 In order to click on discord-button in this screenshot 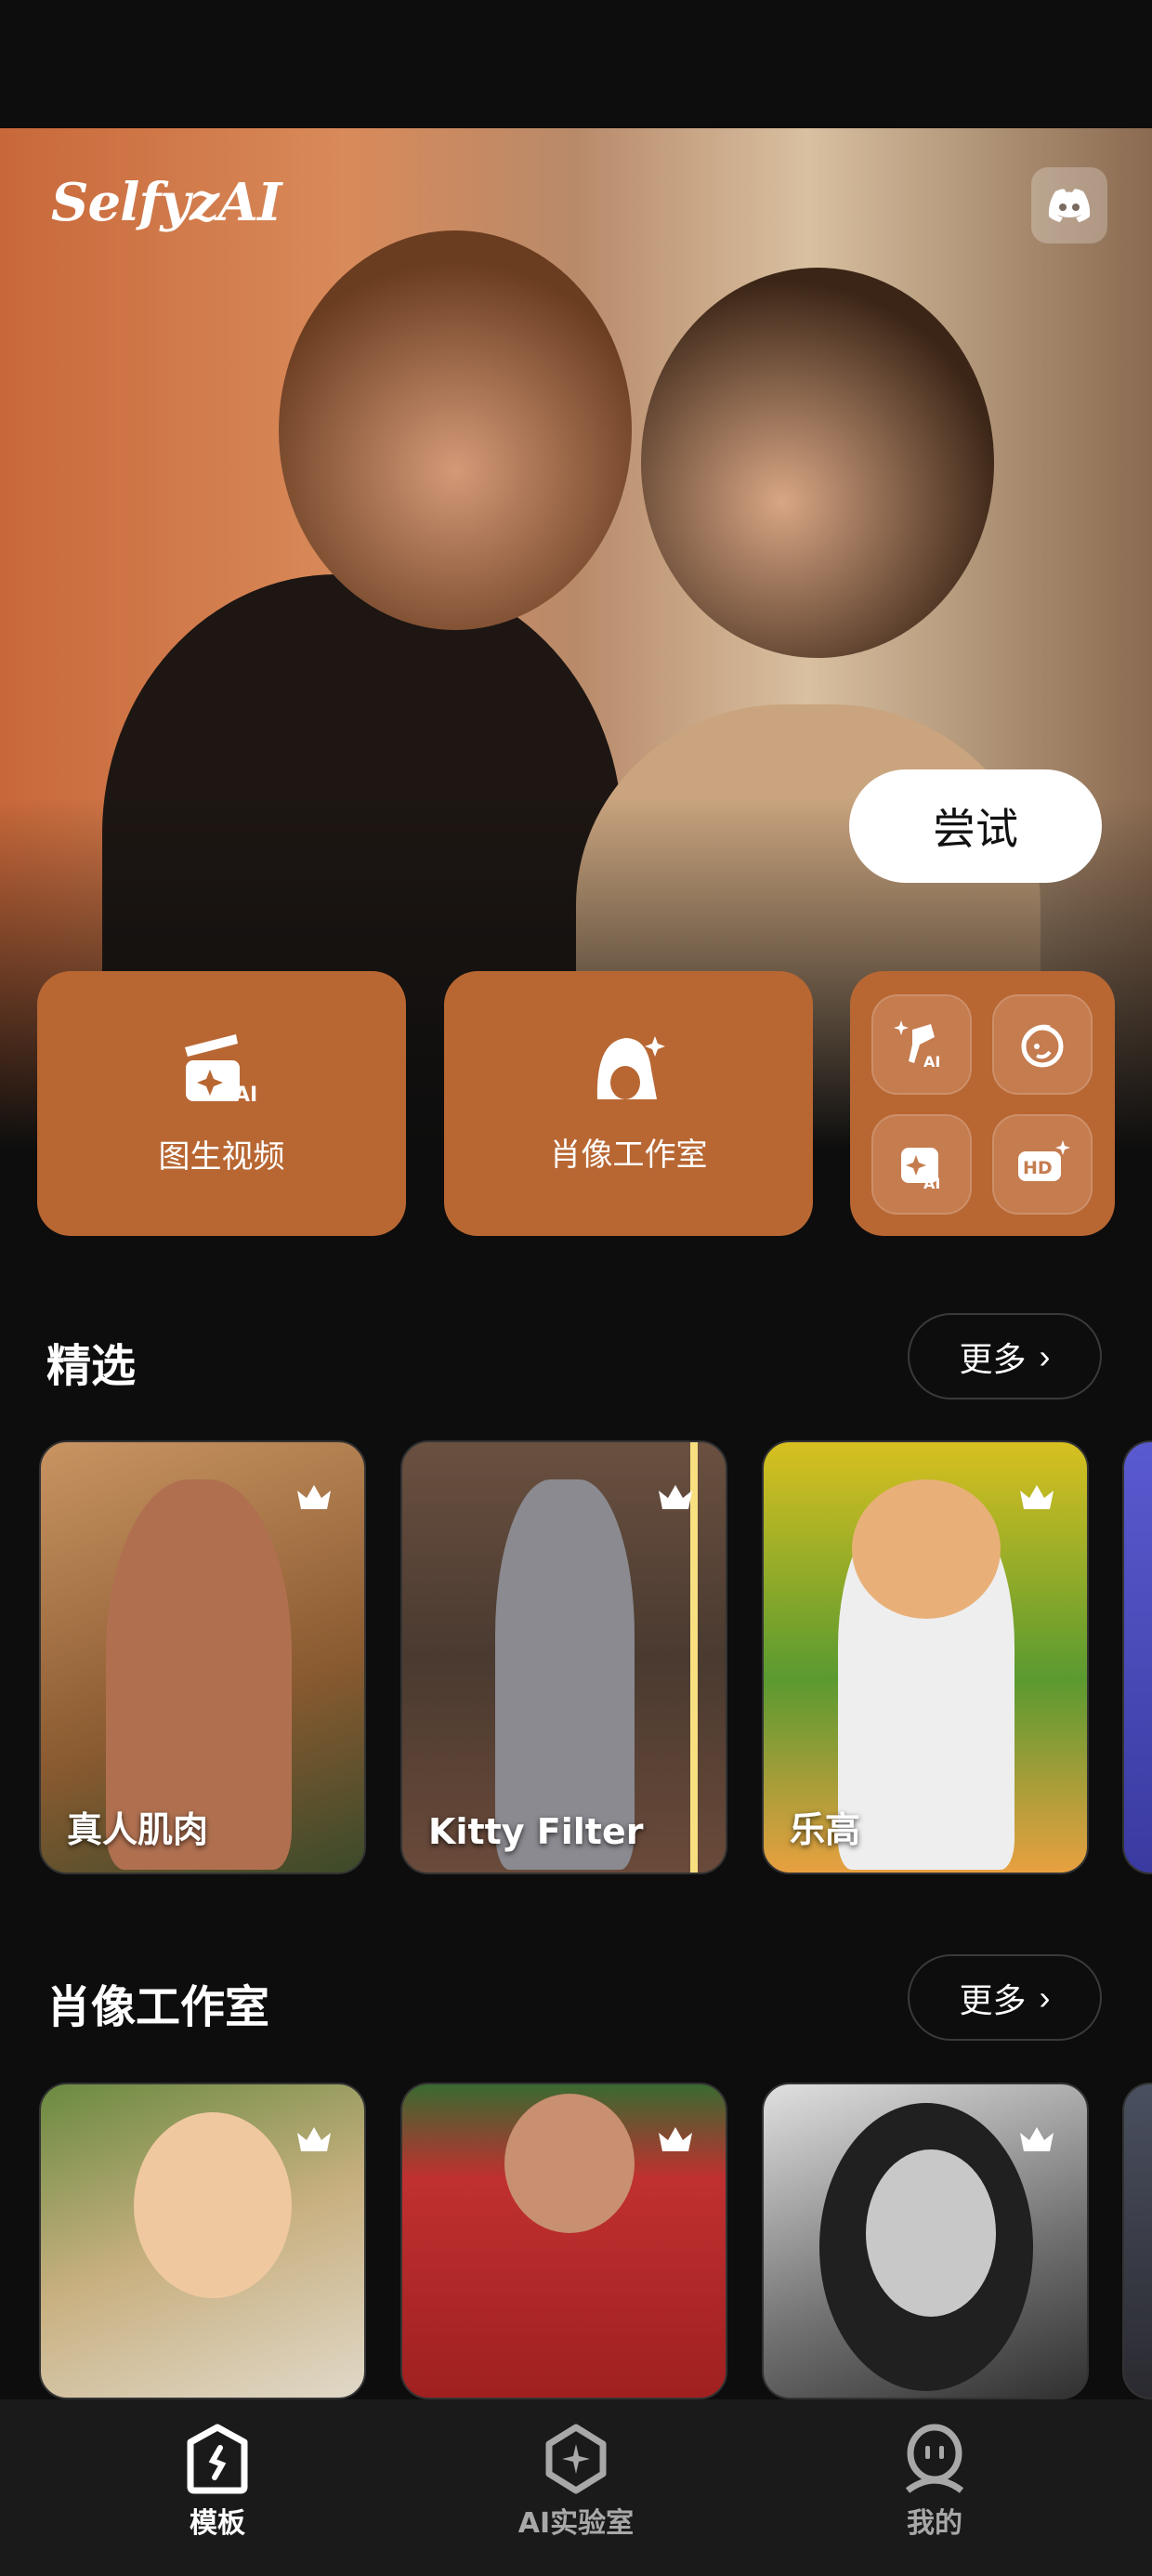, I will do `click(1069, 205)`.